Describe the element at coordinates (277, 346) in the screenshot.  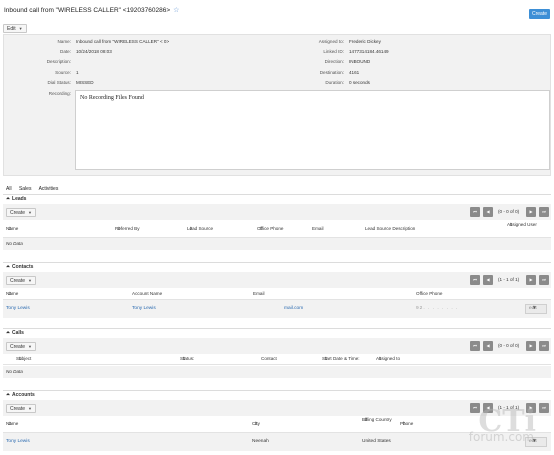
I see `calls-toolbar: Create ▼ ⏮ ◀ (0 - 0 of 0) ▶ ⏭` at that location.